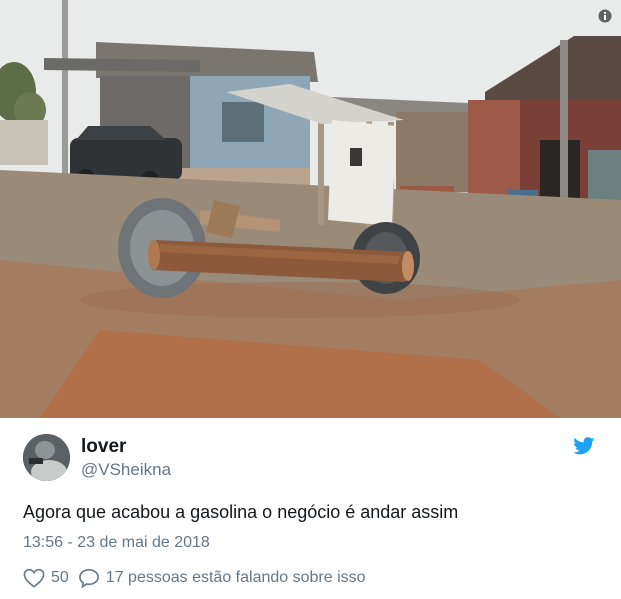 The image size is (621, 599). What do you see at coordinates (312, 459) in the screenshot?
I see `tweet-author: lover @VSheikna` at bounding box center [312, 459].